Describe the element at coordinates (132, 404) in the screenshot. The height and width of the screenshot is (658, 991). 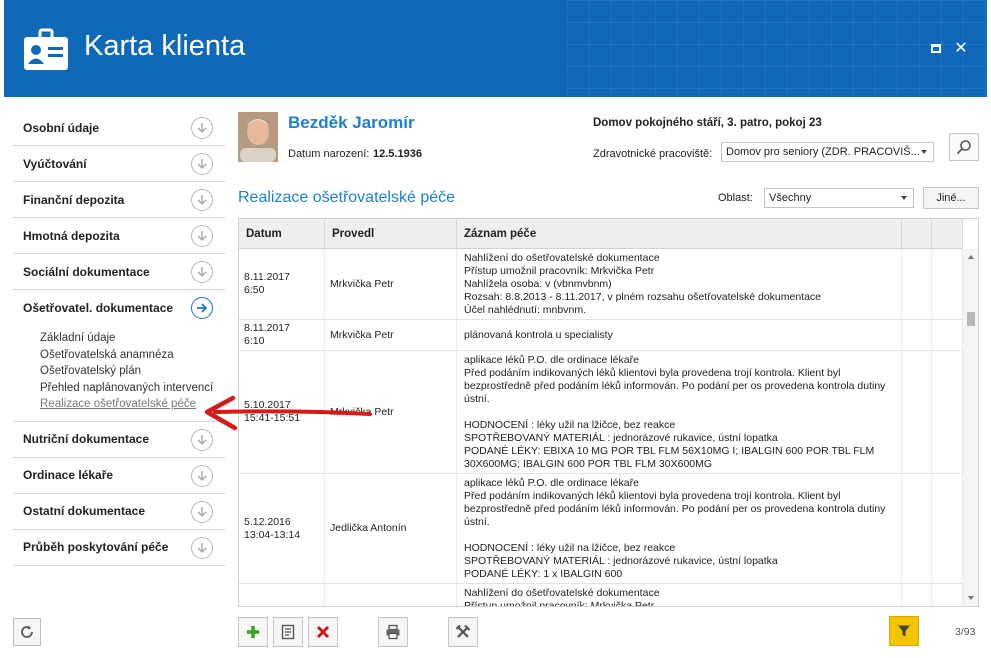
I see `subnav-item-realizace-pece: Realizace ošetřovatelské péče` at that location.